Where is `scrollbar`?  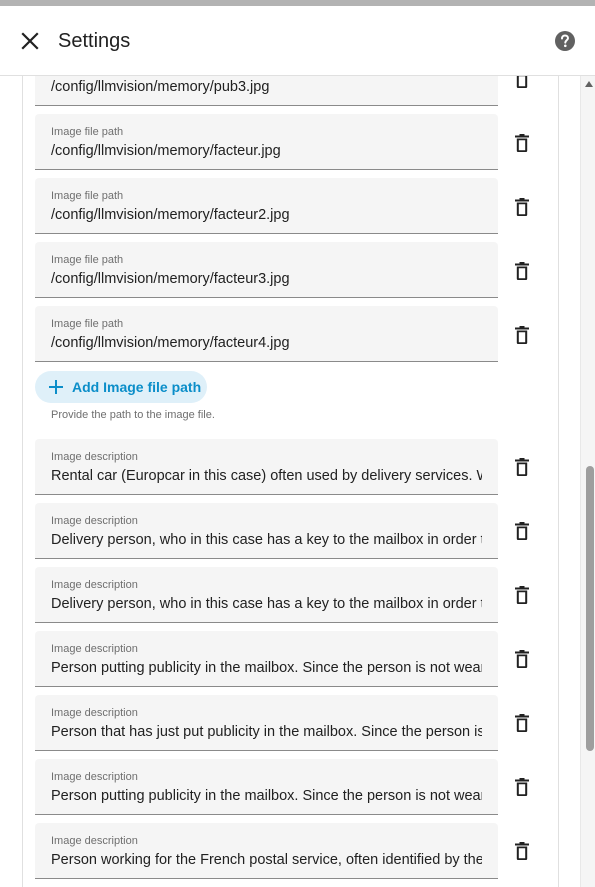
scrollbar is located at coordinates (587, 481).